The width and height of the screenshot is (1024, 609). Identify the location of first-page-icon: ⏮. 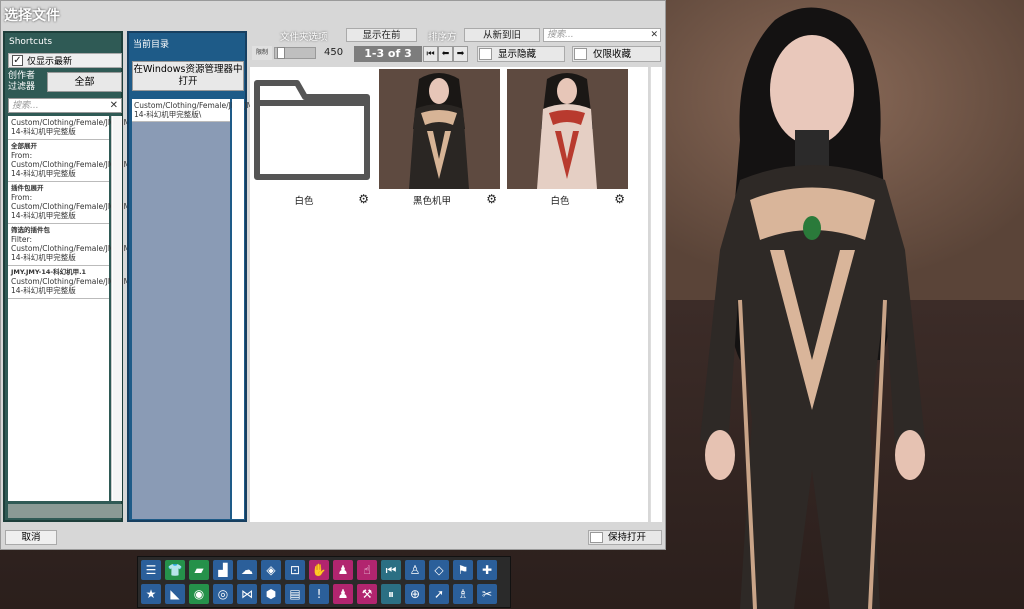
(430, 54).